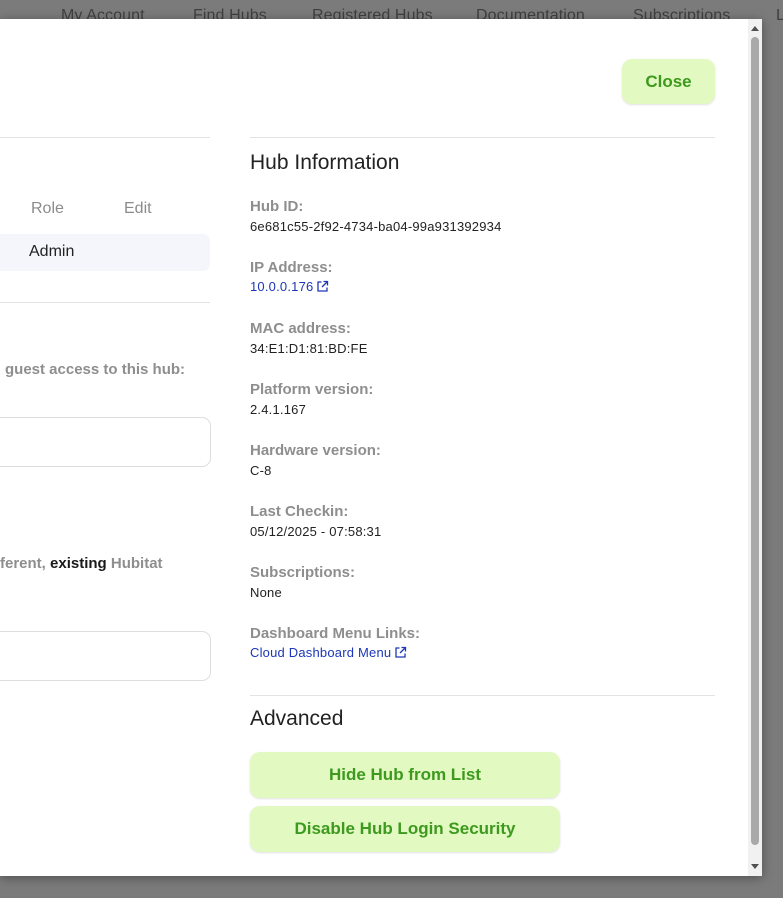 The height and width of the screenshot is (898, 783). What do you see at coordinates (779, 16) in the screenshot?
I see `nav-more: L` at bounding box center [779, 16].